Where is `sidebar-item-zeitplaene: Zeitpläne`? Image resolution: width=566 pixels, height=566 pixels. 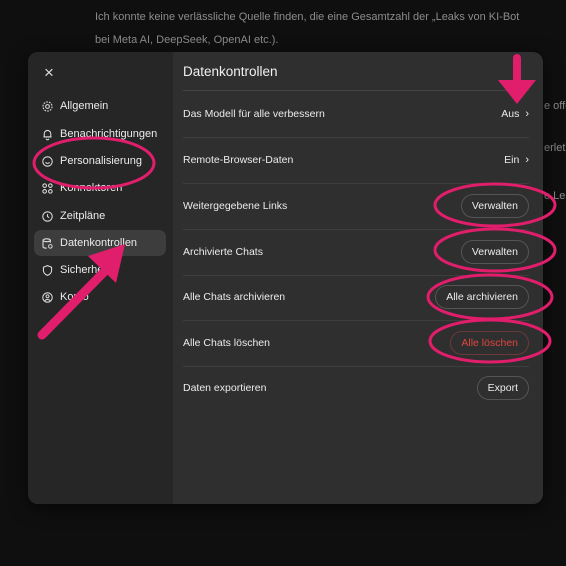 sidebar-item-zeitplaene: Zeitpläne is located at coordinates (100, 216).